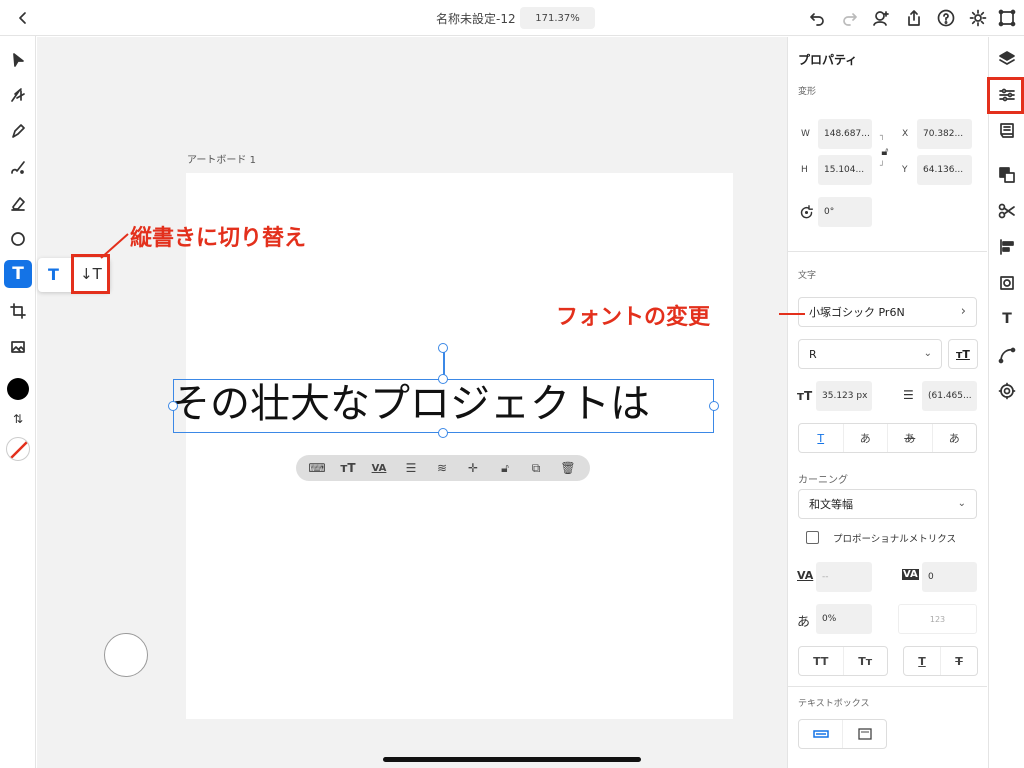 This screenshot has height=768, width=1024. What do you see at coordinates (442, 468) in the screenshot?
I see `layer-order-icon: ≋` at bounding box center [442, 468].